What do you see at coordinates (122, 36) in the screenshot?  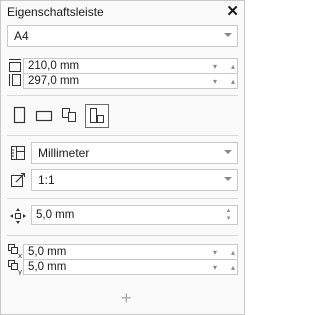 I see `page-size-dropdown: A4` at bounding box center [122, 36].